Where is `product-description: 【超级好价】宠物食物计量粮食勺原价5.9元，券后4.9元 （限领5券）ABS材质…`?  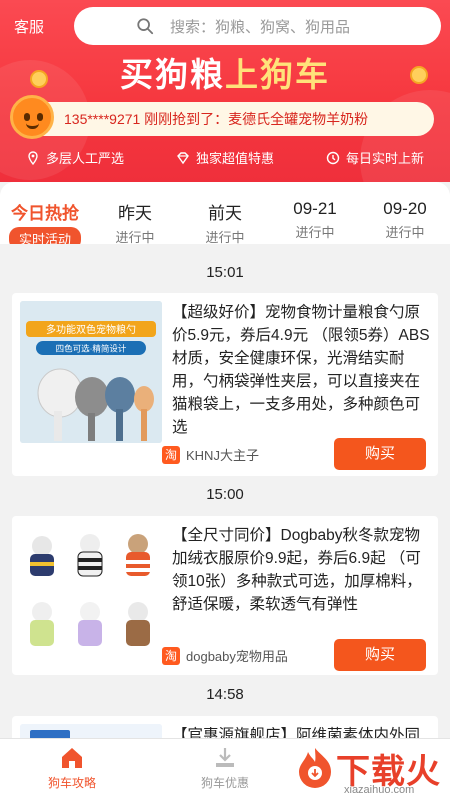
product-description: 【超级好价】宠物食物计量粮食勺原价5.9元，券后4.9元 （限领5券）ABS材质… is located at coordinates (301, 370).